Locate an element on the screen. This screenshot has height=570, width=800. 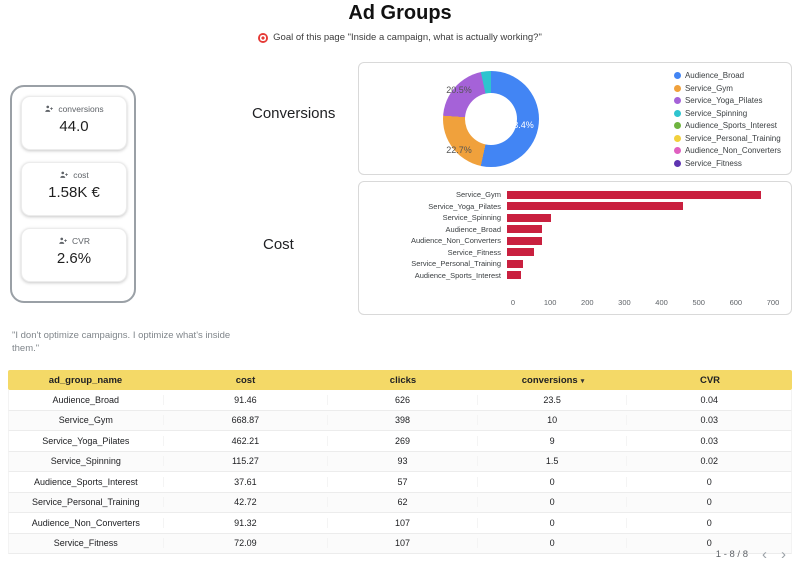
donut-slice-label: 20.5% is located at coordinates (459, 90).